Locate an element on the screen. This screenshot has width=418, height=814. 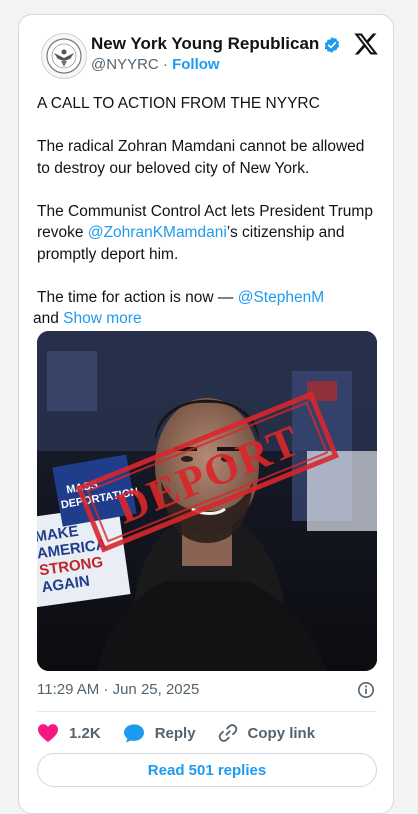
copy-link-button: Copy link is located at coordinates (267, 733).